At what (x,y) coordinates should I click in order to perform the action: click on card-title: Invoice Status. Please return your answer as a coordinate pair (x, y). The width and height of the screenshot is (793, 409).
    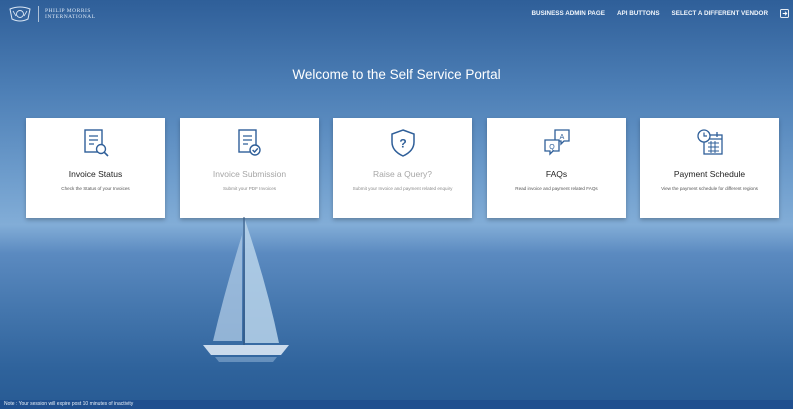
    Looking at the image, I should click on (95, 174).